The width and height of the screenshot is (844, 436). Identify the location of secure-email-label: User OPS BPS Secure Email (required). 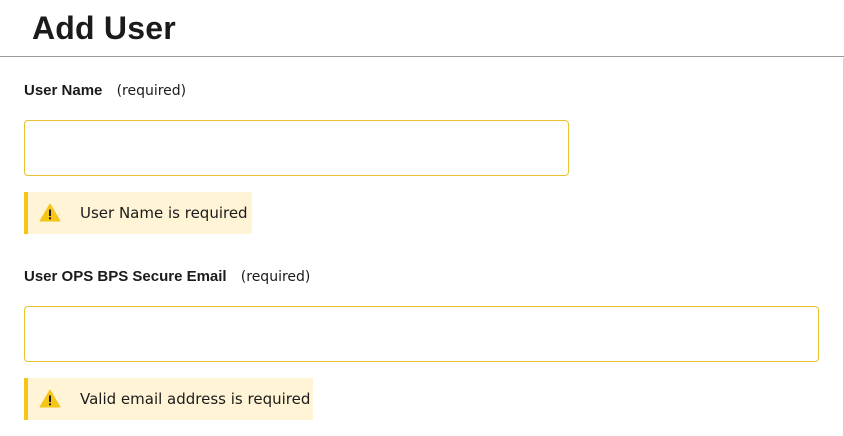
(167, 277).